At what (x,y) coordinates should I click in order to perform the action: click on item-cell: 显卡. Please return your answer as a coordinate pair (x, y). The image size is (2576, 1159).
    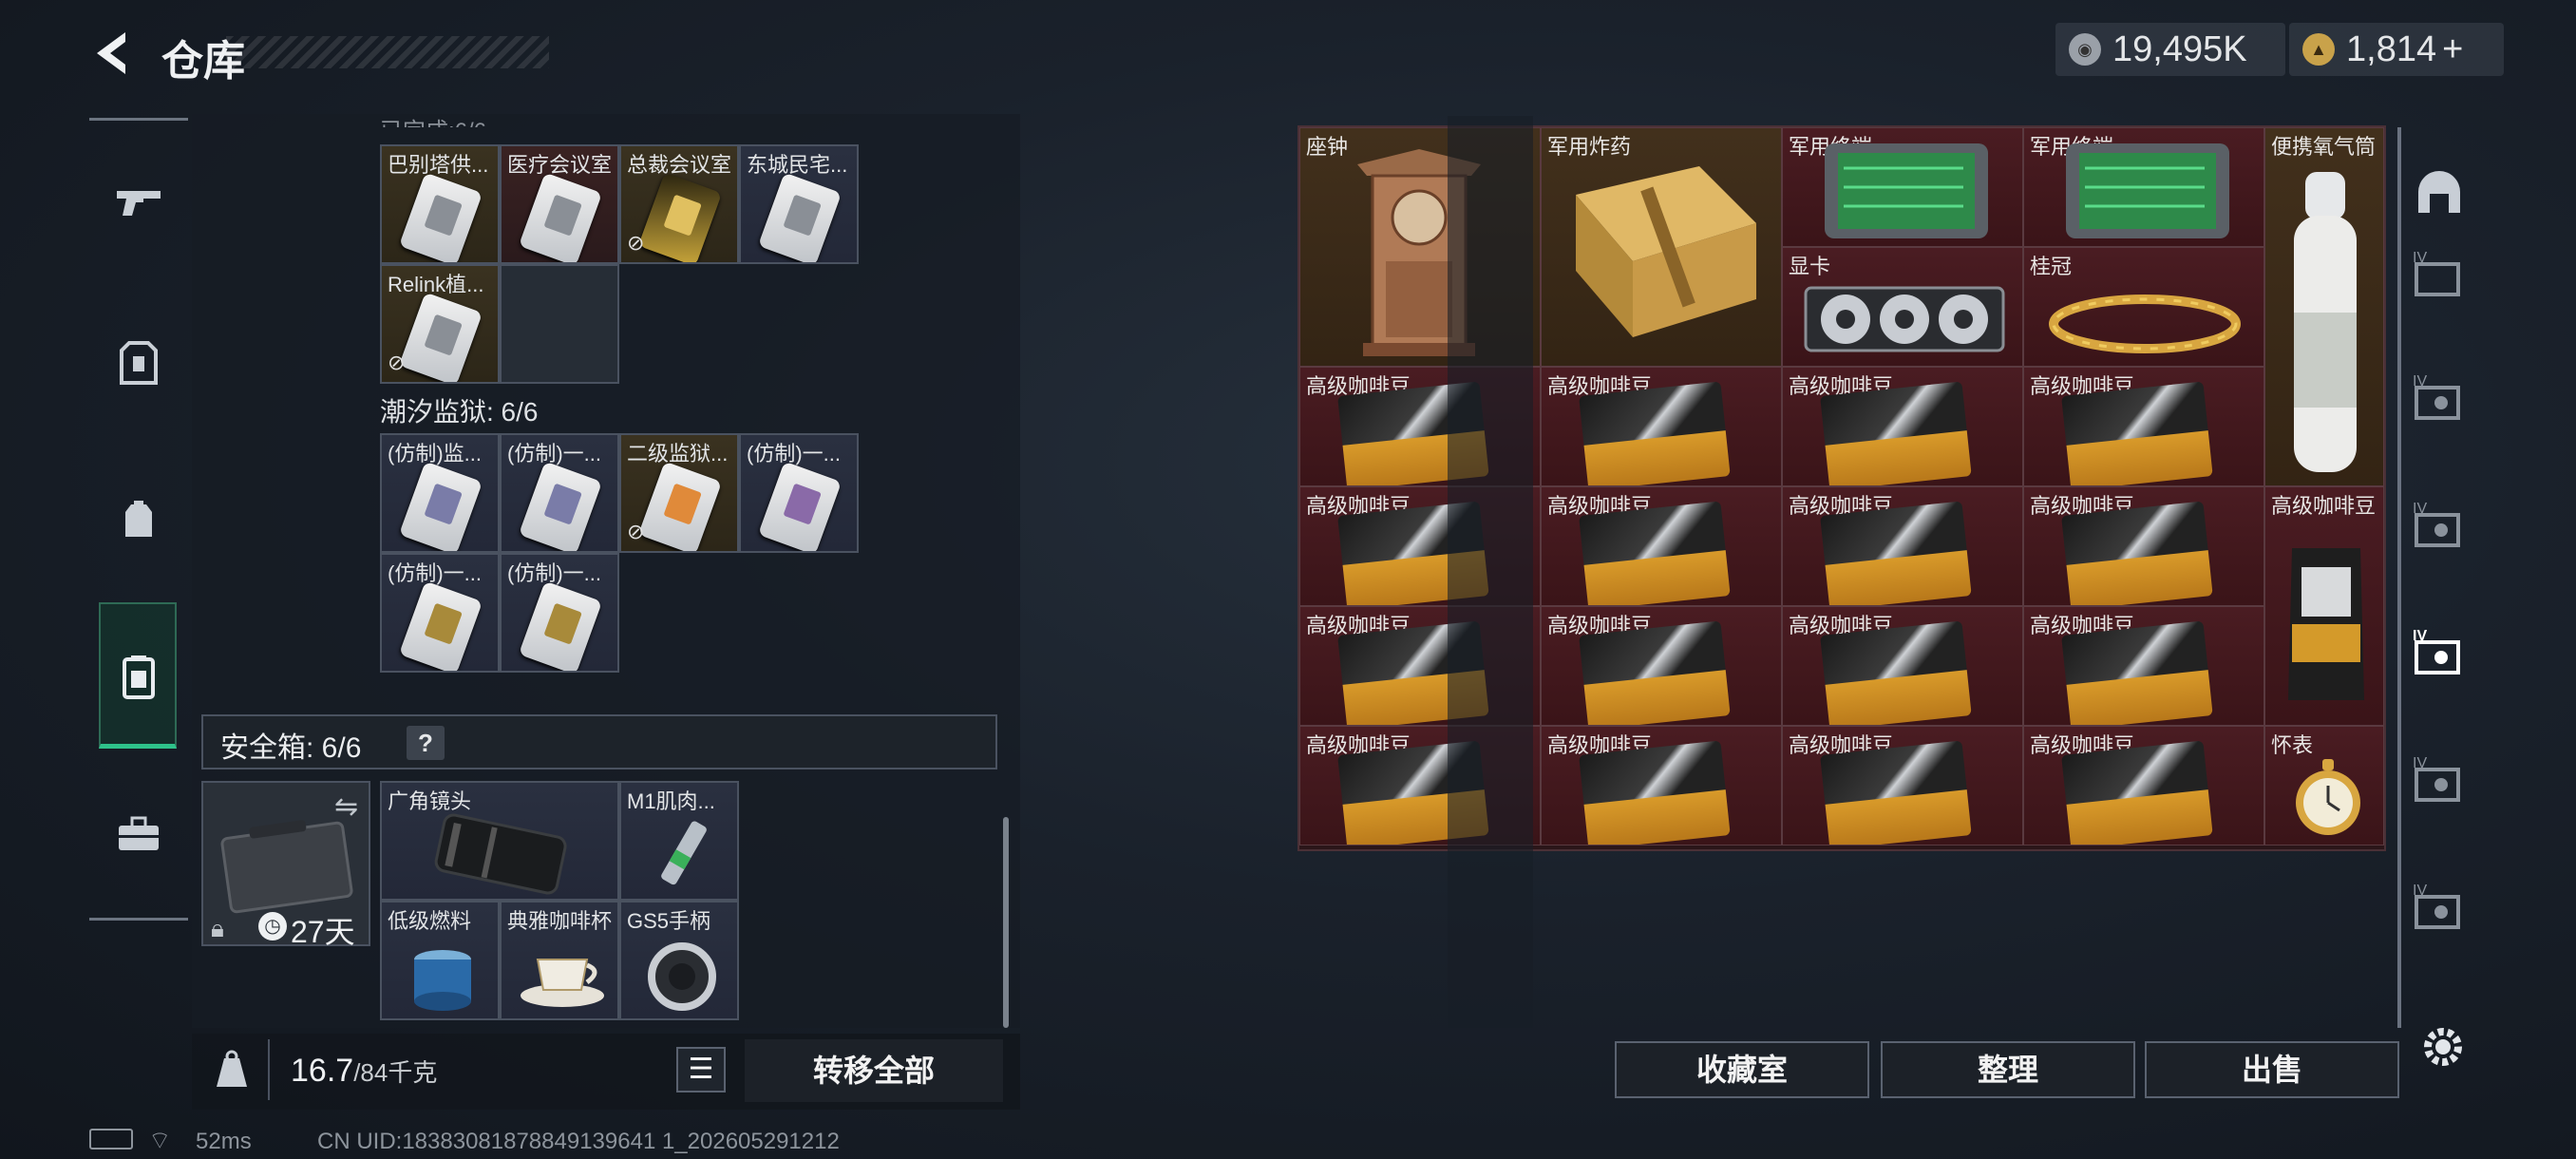
    Looking at the image, I should click on (1902, 307).